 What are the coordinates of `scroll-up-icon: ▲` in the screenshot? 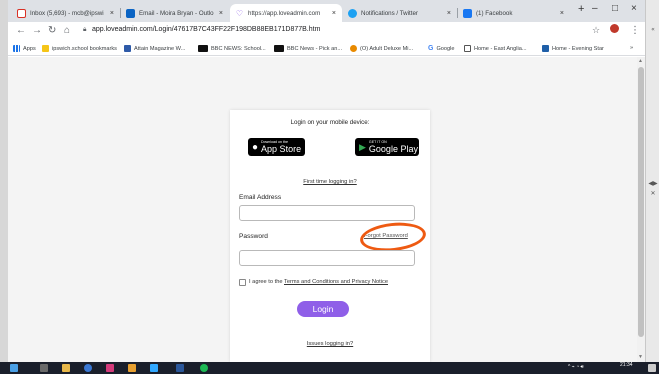 It's located at (640, 61).